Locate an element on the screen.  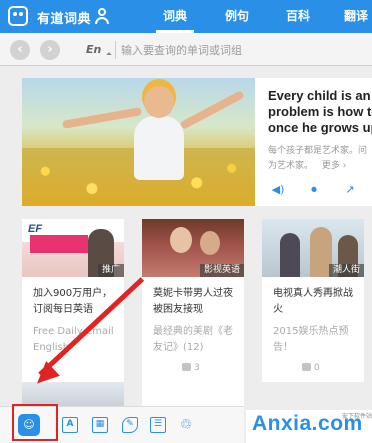
feature-actions: ◀) ⏺ ↗ is located at coordinates (320, 190).